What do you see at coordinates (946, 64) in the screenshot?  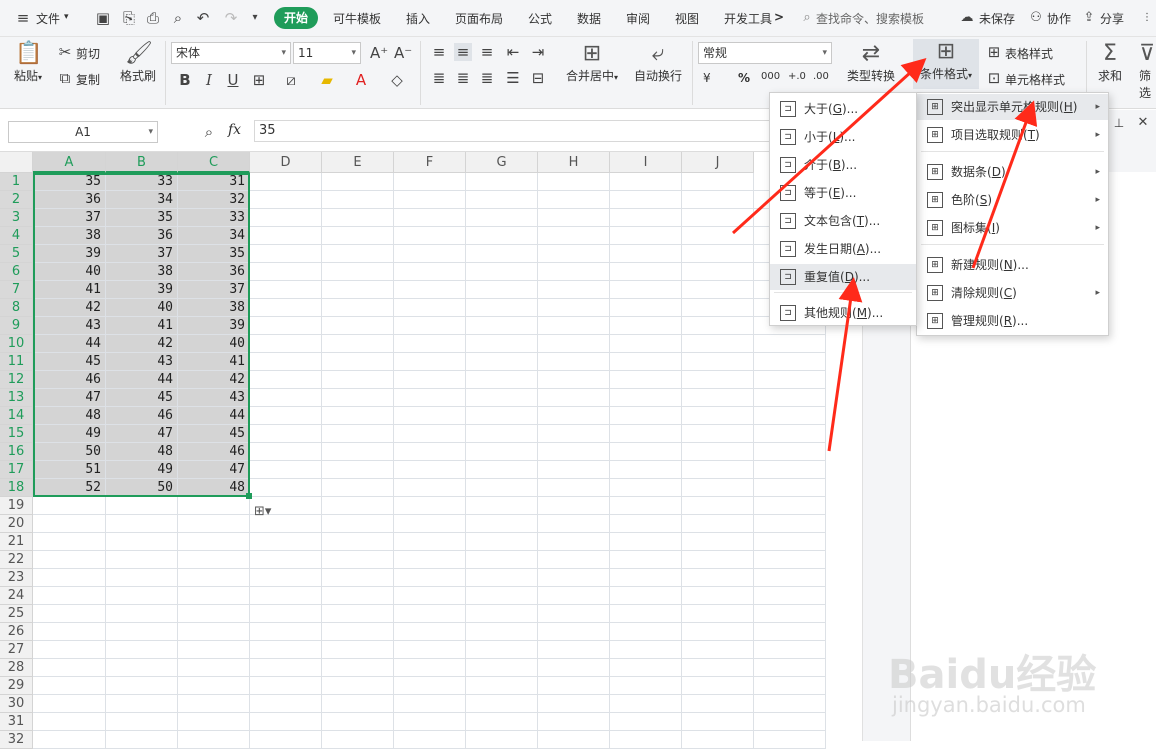 I see `cond-format-button: ⊞ 条件格式▾` at bounding box center [946, 64].